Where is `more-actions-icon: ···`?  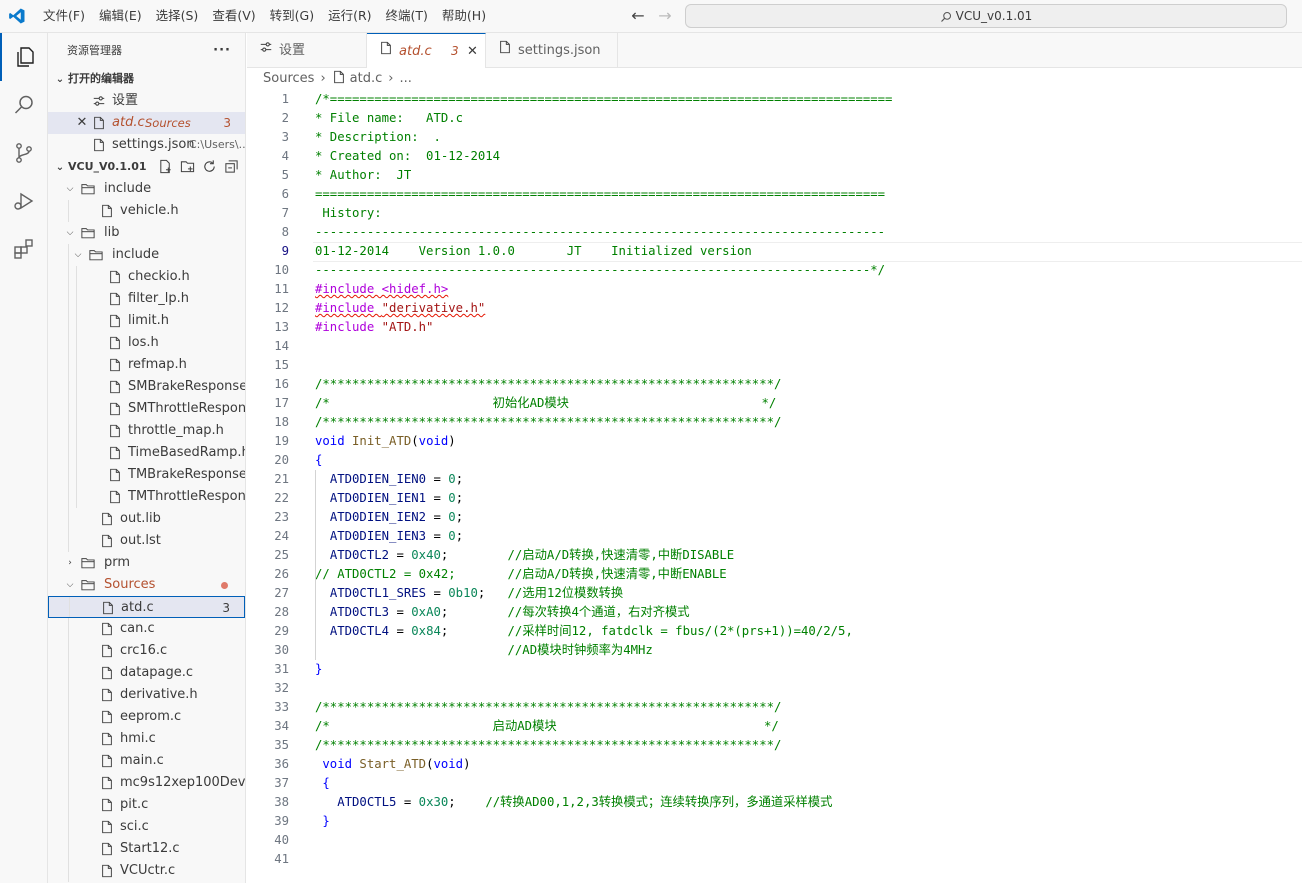
more-actions-icon: ··· is located at coordinates (222, 50).